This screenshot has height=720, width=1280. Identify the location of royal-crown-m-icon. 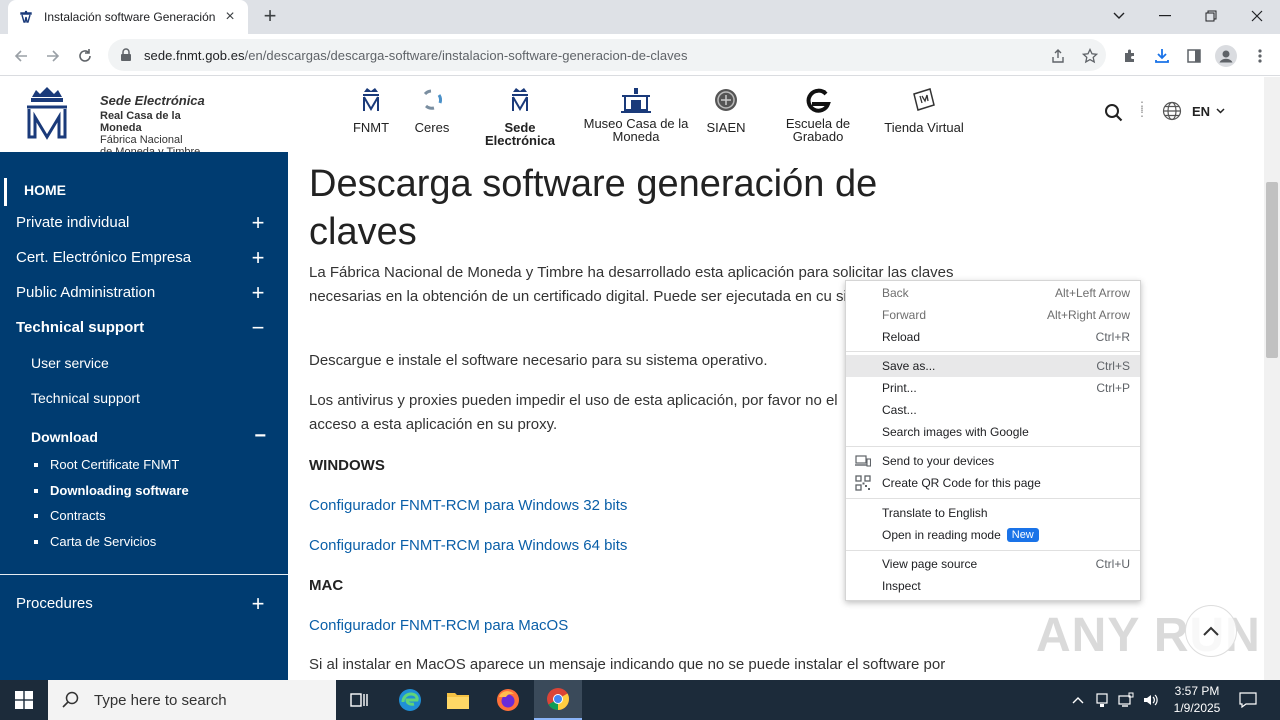
(47, 113).